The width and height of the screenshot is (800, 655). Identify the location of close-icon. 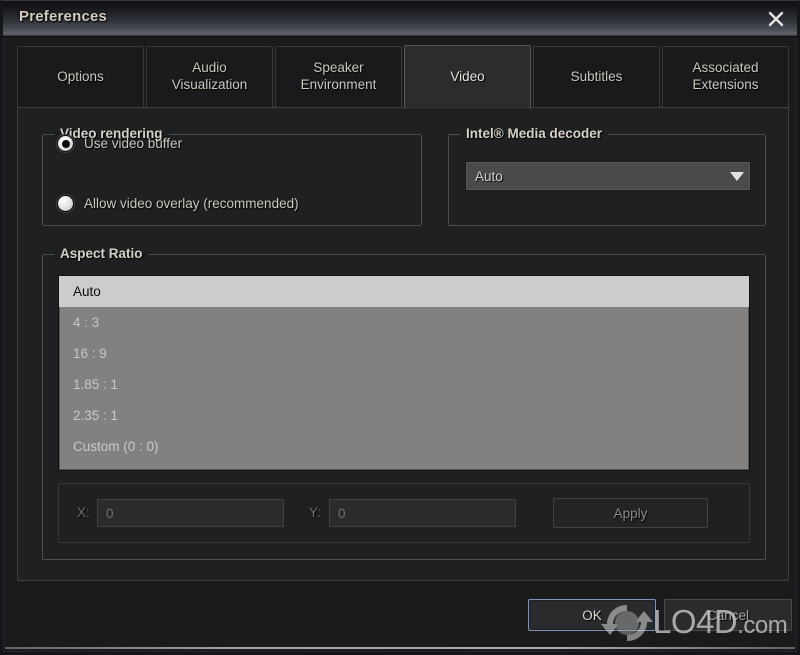
(776, 19).